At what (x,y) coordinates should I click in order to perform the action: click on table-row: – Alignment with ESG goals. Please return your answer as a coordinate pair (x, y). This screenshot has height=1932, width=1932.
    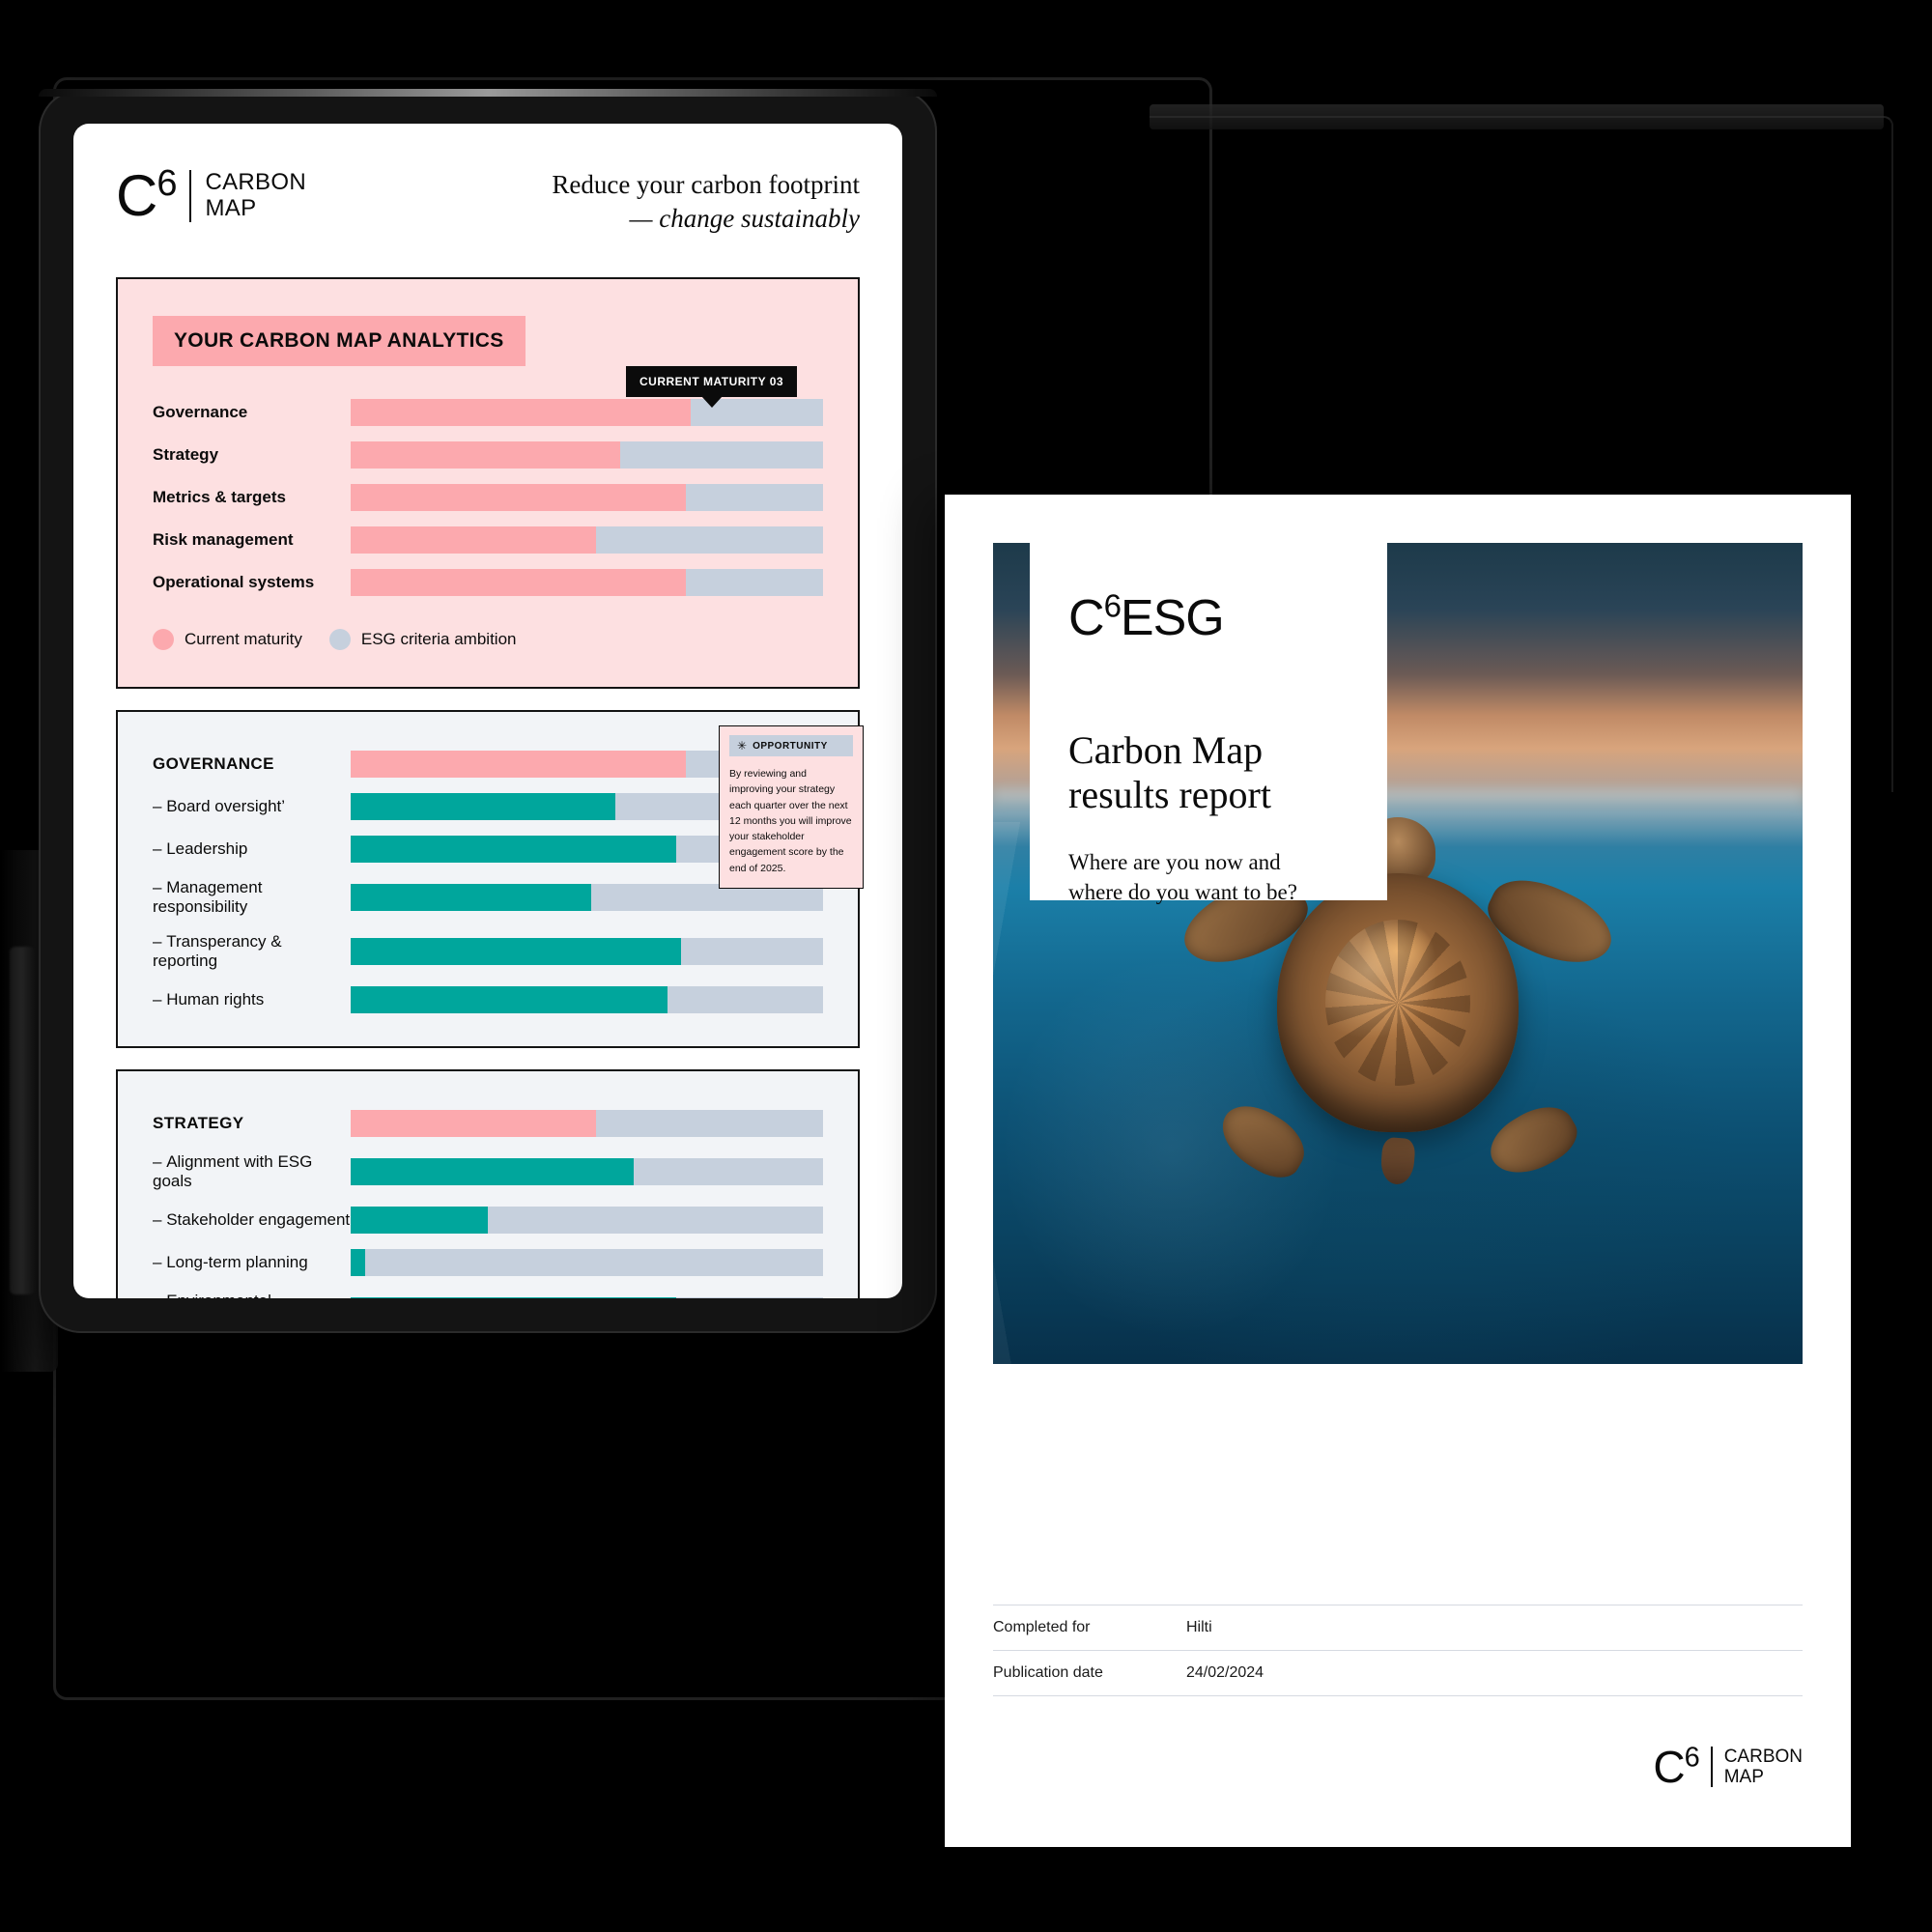
    Looking at the image, I should click on (488, 1171).